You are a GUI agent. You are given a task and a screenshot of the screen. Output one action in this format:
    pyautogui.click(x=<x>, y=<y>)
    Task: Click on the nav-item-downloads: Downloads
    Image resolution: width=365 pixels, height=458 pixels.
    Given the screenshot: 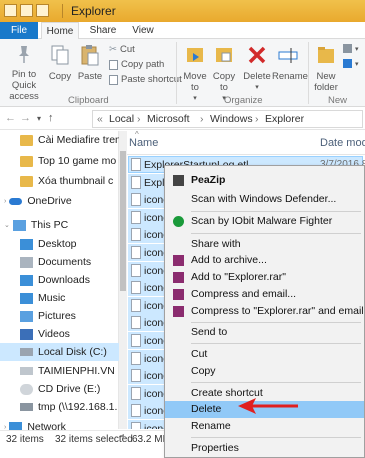 What is the action you would take?
    pyautogui.click(x=59, y=280)
    